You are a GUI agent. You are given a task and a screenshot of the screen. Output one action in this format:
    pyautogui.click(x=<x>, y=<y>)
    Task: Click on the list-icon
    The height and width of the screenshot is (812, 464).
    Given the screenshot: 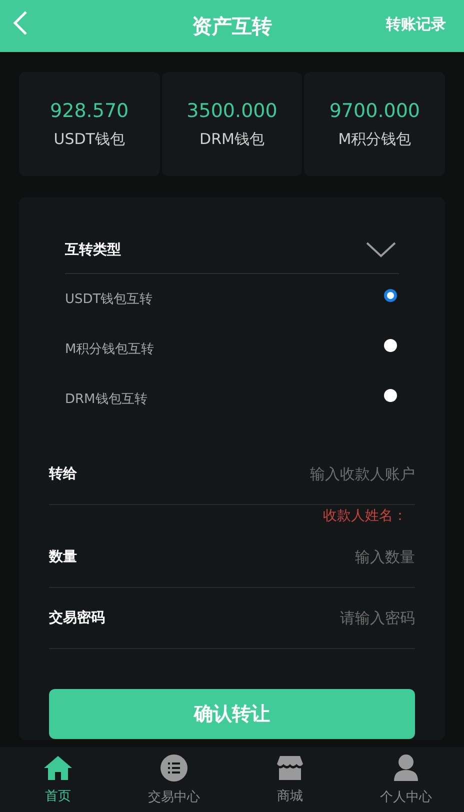 What is the action you would take?
    pyautogui.click(x=174, y=768)
    